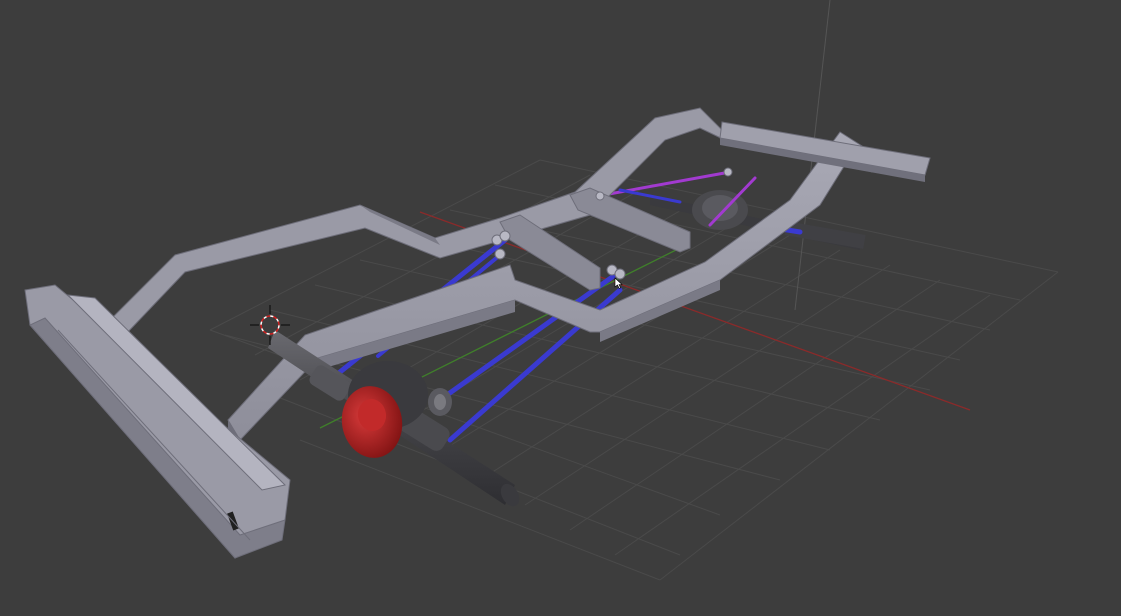 This screenshot has width=1121, height=616. Describe the element at coordinates (630, 220) in the screenshot. I see `cross-member-mid` at that location.